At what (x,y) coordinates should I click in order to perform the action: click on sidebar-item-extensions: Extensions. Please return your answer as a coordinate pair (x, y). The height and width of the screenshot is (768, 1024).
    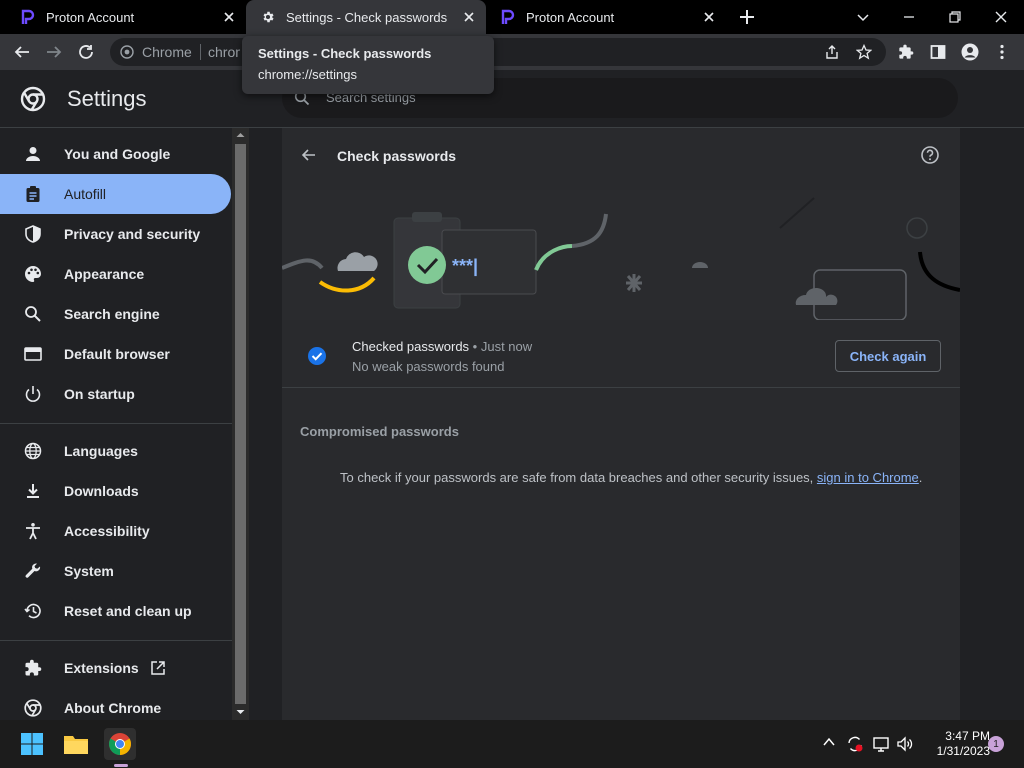
    Looking at the image, I should click on (115, 668).